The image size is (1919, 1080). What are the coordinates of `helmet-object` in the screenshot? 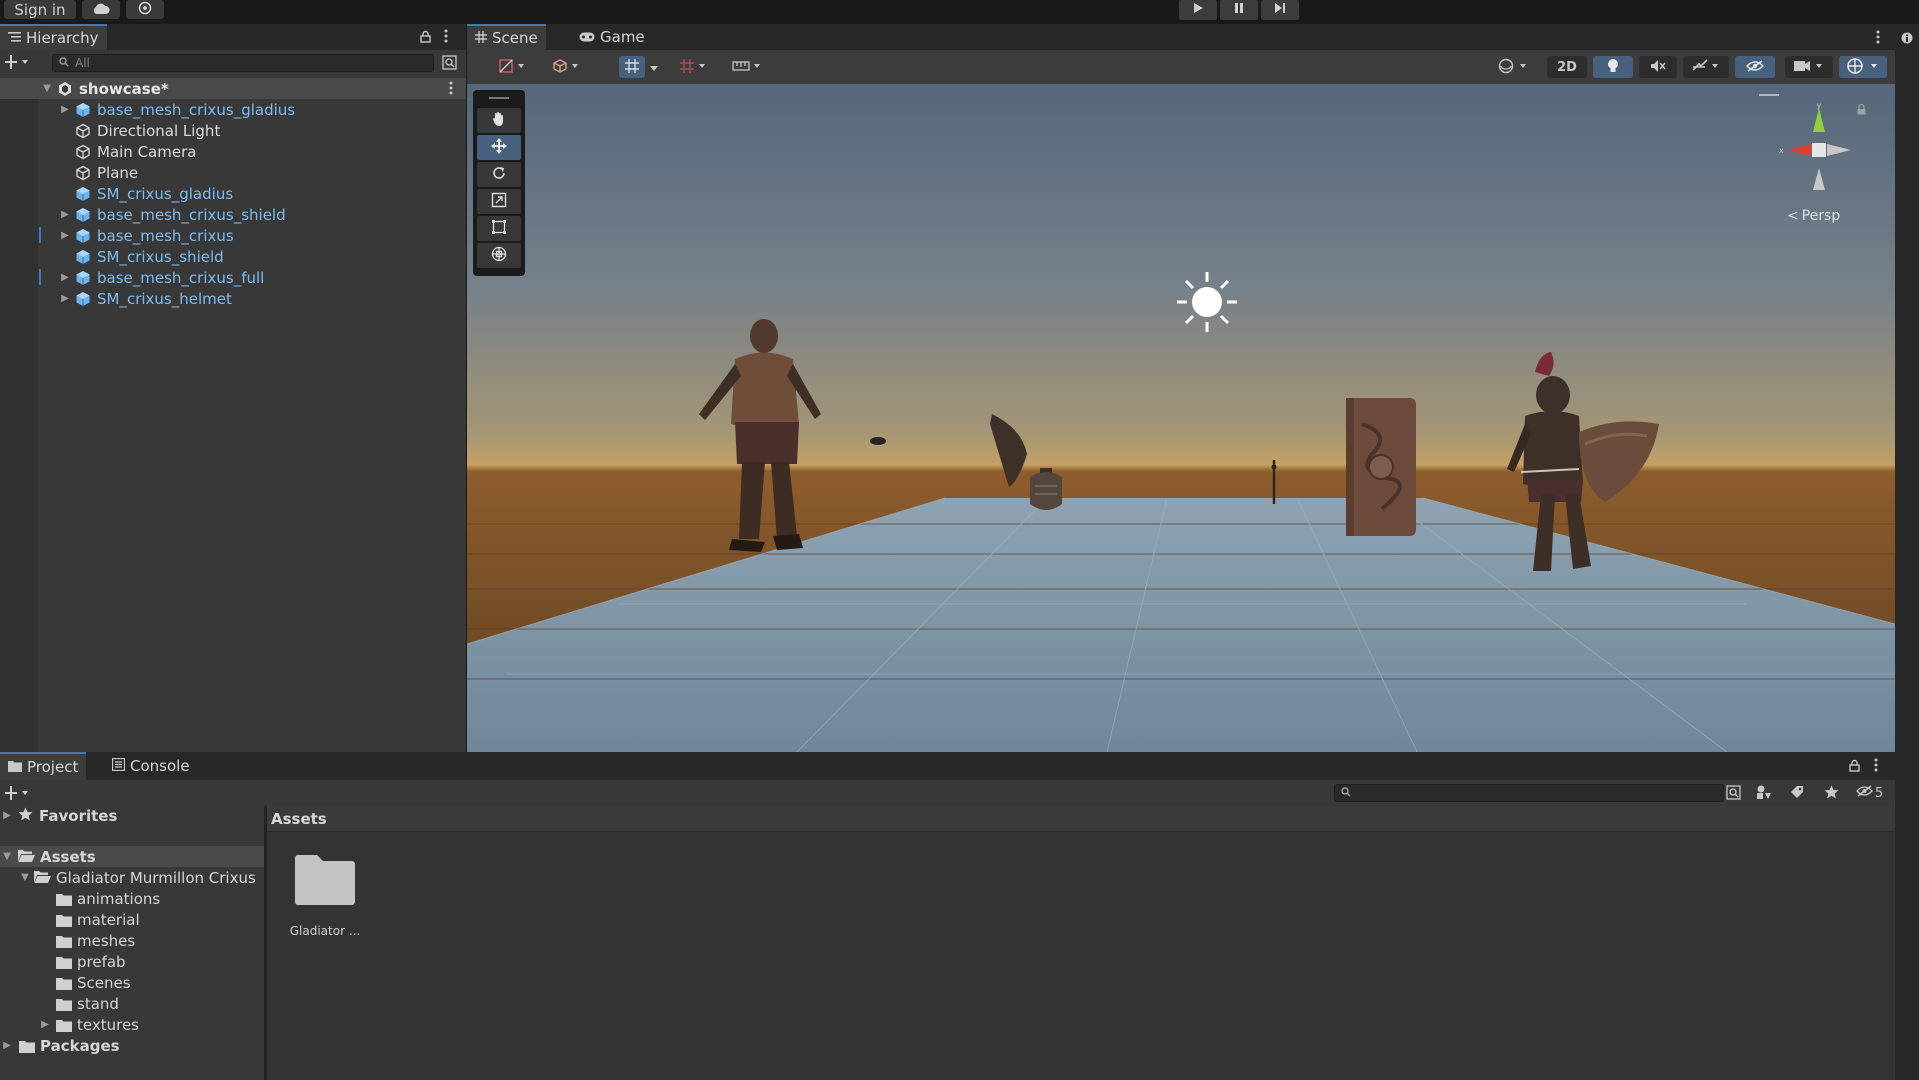 It's located at (1046, 489).